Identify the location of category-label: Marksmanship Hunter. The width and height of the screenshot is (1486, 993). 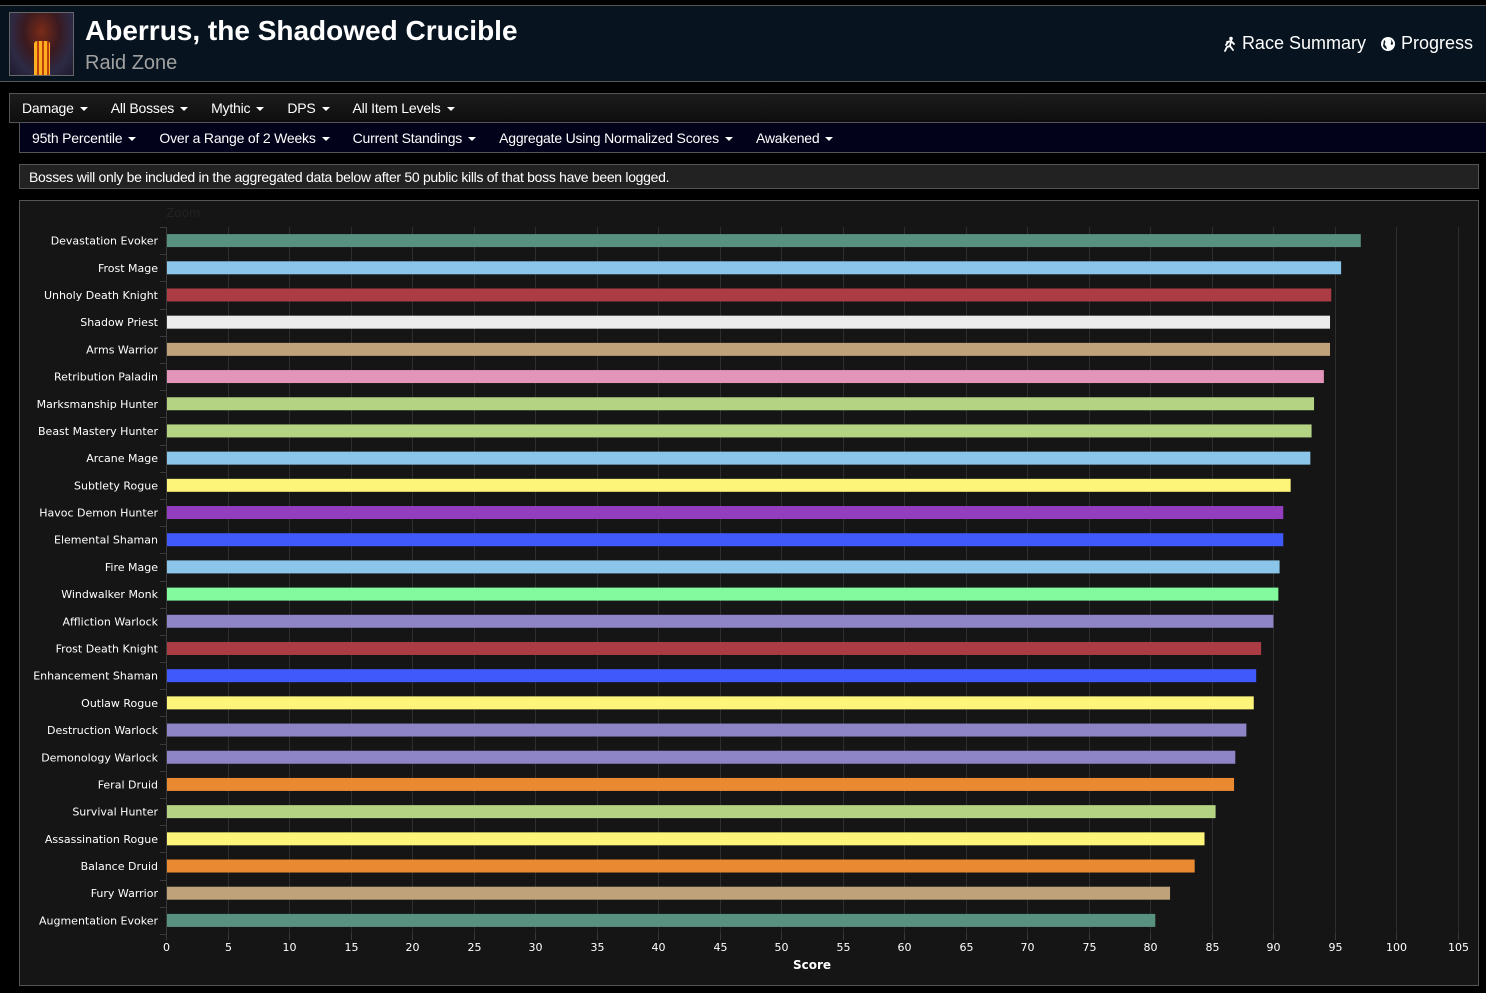
(98, 404).